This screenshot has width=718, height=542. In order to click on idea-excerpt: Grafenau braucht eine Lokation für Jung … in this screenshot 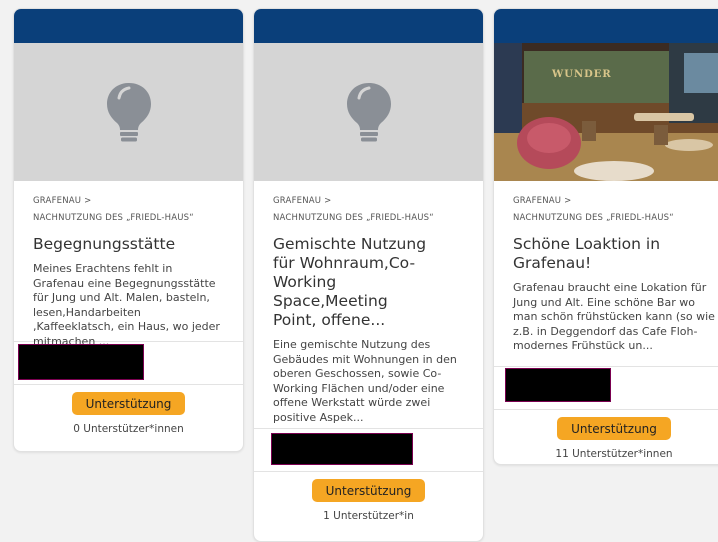, I will do `click(614, 316)`.